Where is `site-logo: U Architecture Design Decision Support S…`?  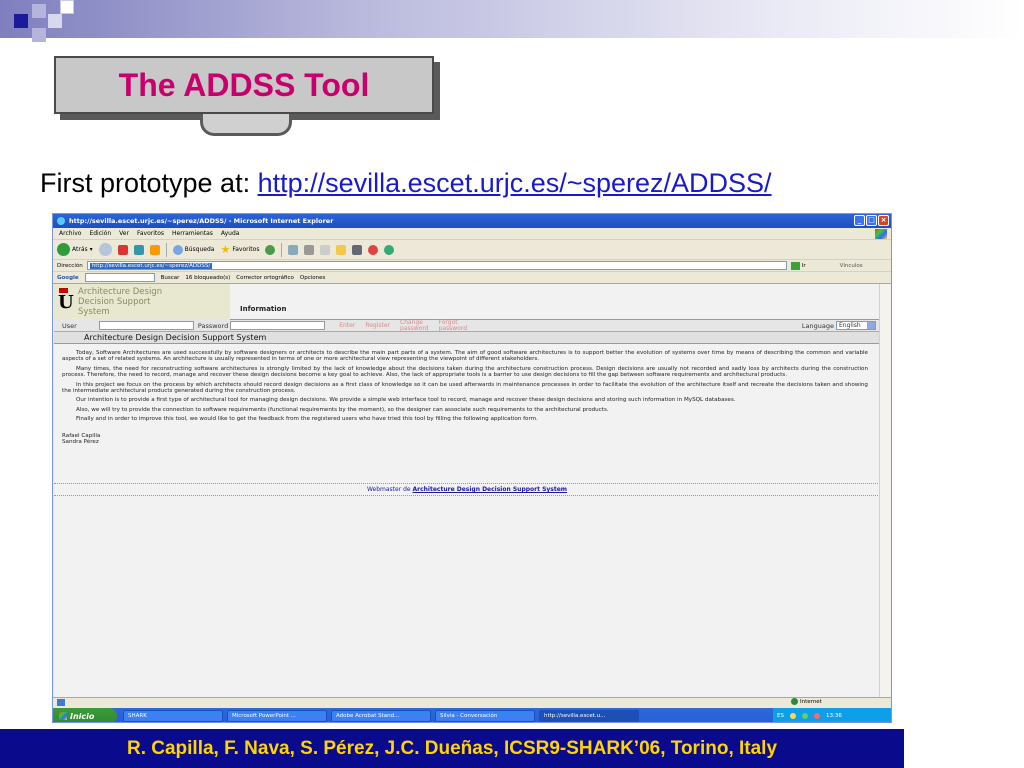
site-logo: U Architecture Design Decision Support S… is located at coordinates (142, 302).